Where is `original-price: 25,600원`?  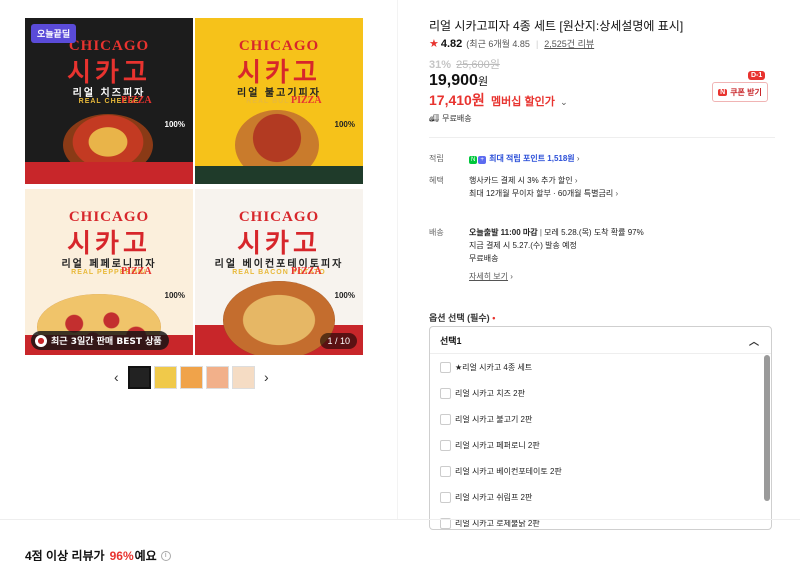
original-price: 25,600원 is located at coordinates (478, 65).